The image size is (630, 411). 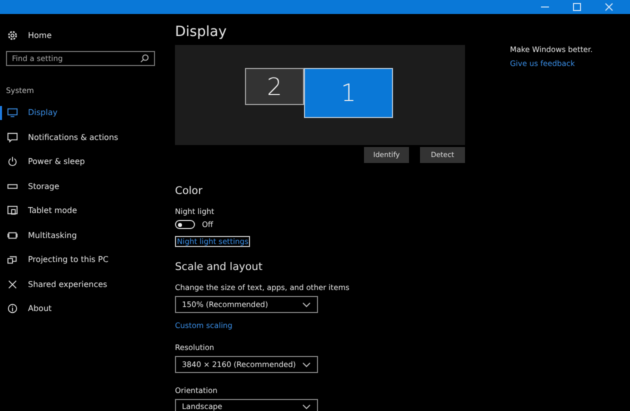 I want to click on monitor-icon, so click(x=12, y=112).